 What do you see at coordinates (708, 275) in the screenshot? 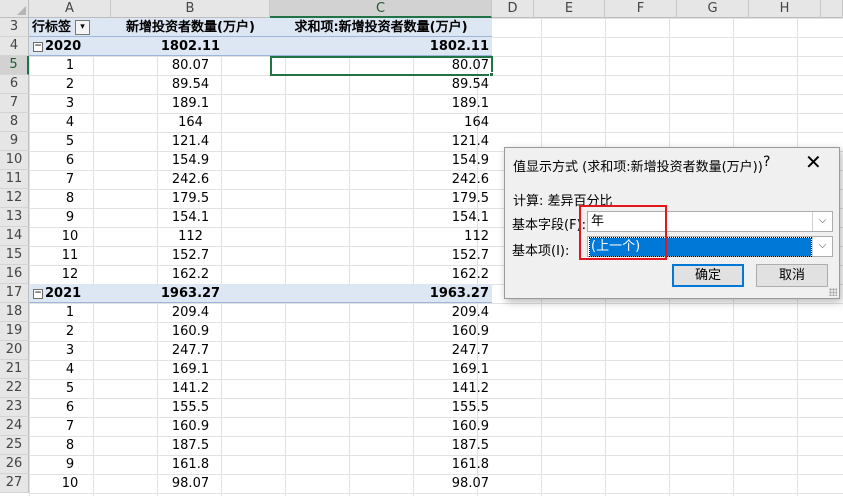
I see `ok-button: 确定` at bounding box center [708, 275].